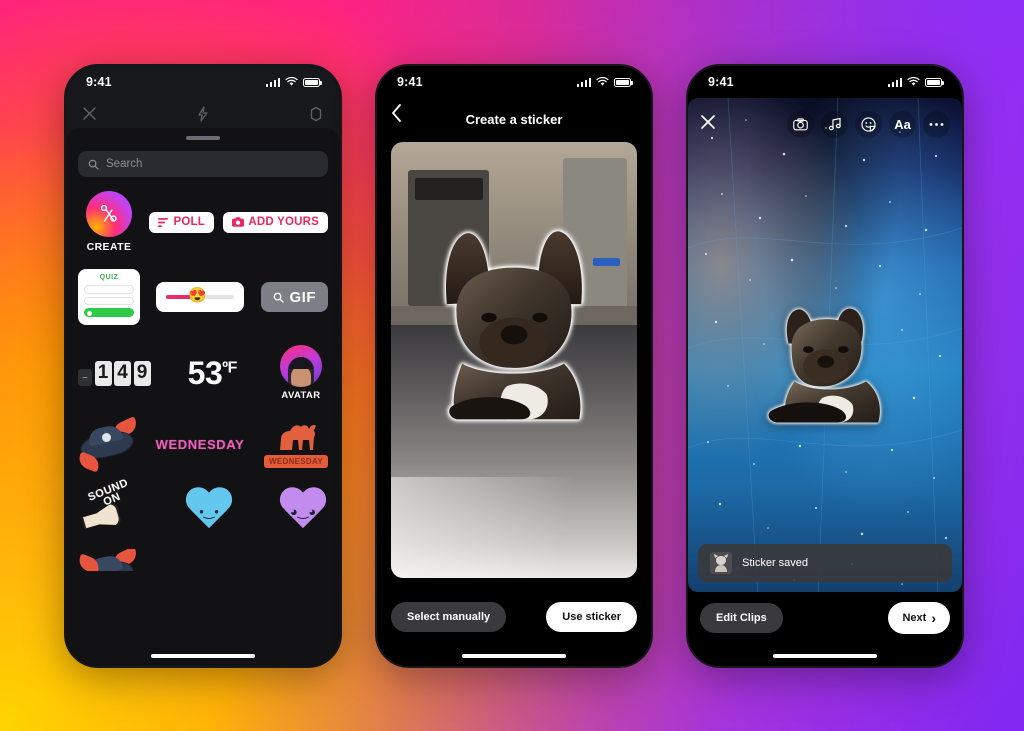 Image resolution: width=1024 pixels, height=731 pixels. I want to click on sticker-heart-blue: •‿•, so click(209, 511).